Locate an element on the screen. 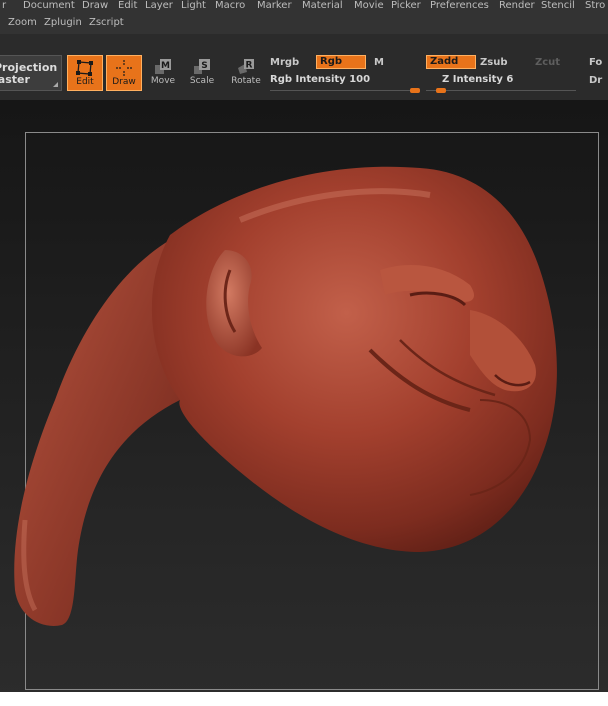 The image size is (608, 706). menu-macro: Macro is located at coordinates (230, 6).